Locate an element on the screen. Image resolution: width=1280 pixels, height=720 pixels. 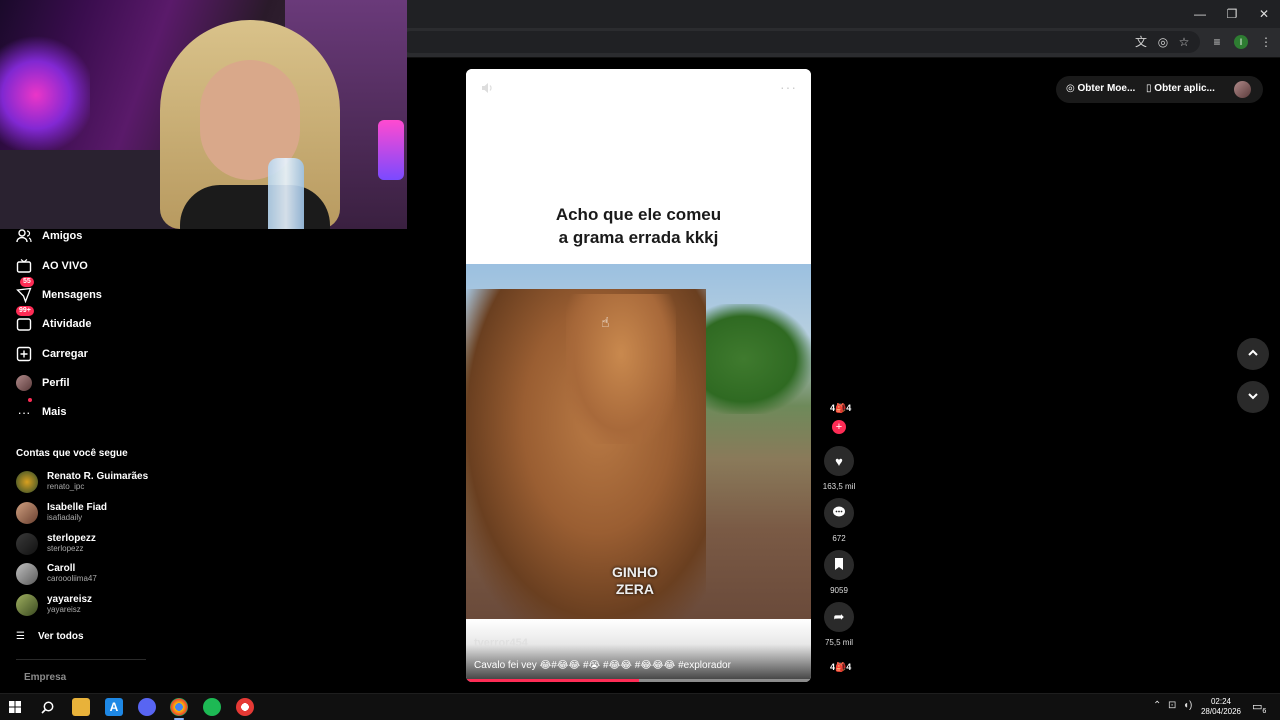
save-count: 9059 is located at coordinates (839, 590).